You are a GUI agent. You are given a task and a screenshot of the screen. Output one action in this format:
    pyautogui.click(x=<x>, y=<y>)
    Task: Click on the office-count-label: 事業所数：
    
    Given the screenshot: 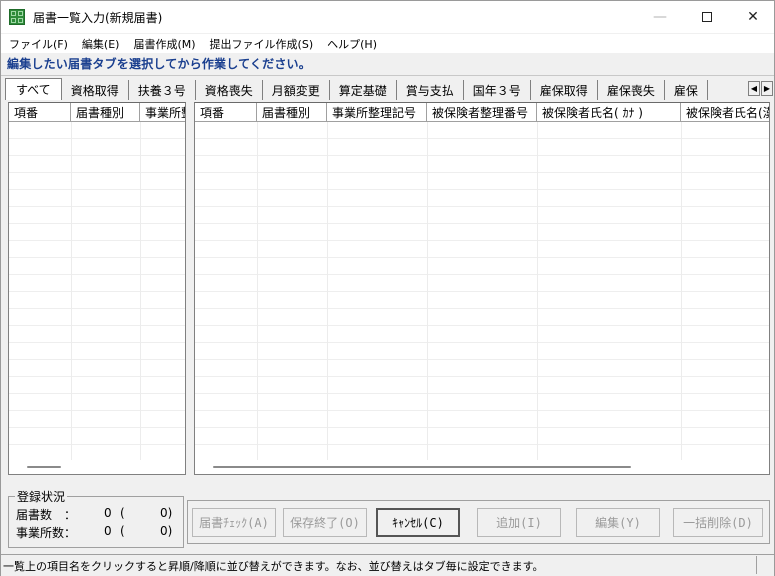 What is the action you would take?
    pyautogui.click(x=46, y=533)
    